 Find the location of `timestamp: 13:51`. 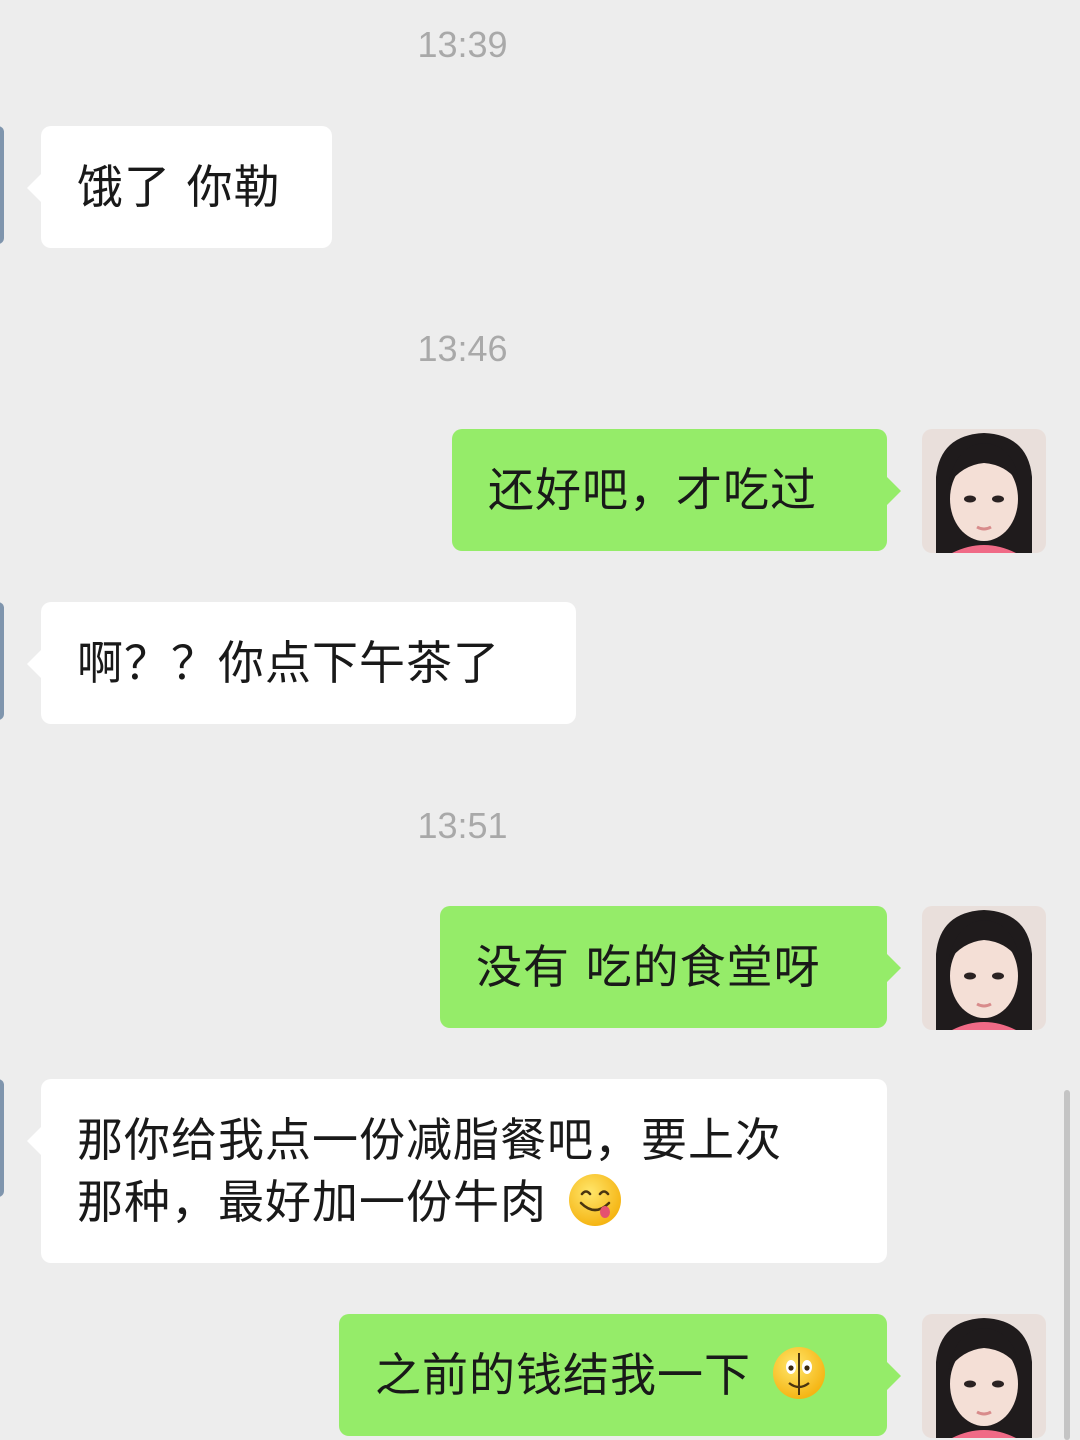

timestamp: 13:51 is located at coordinates (462, 825).